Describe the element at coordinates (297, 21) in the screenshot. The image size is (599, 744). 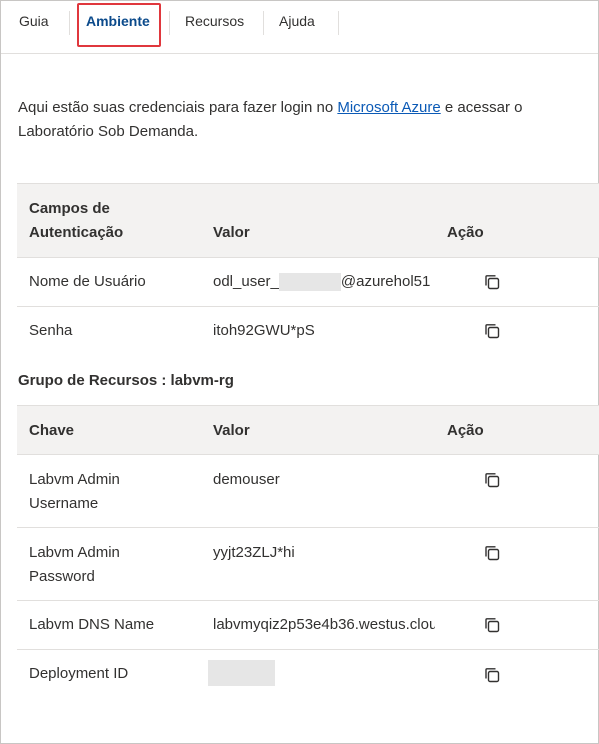
I see `tab-ajuda: Ajuda` at that location.